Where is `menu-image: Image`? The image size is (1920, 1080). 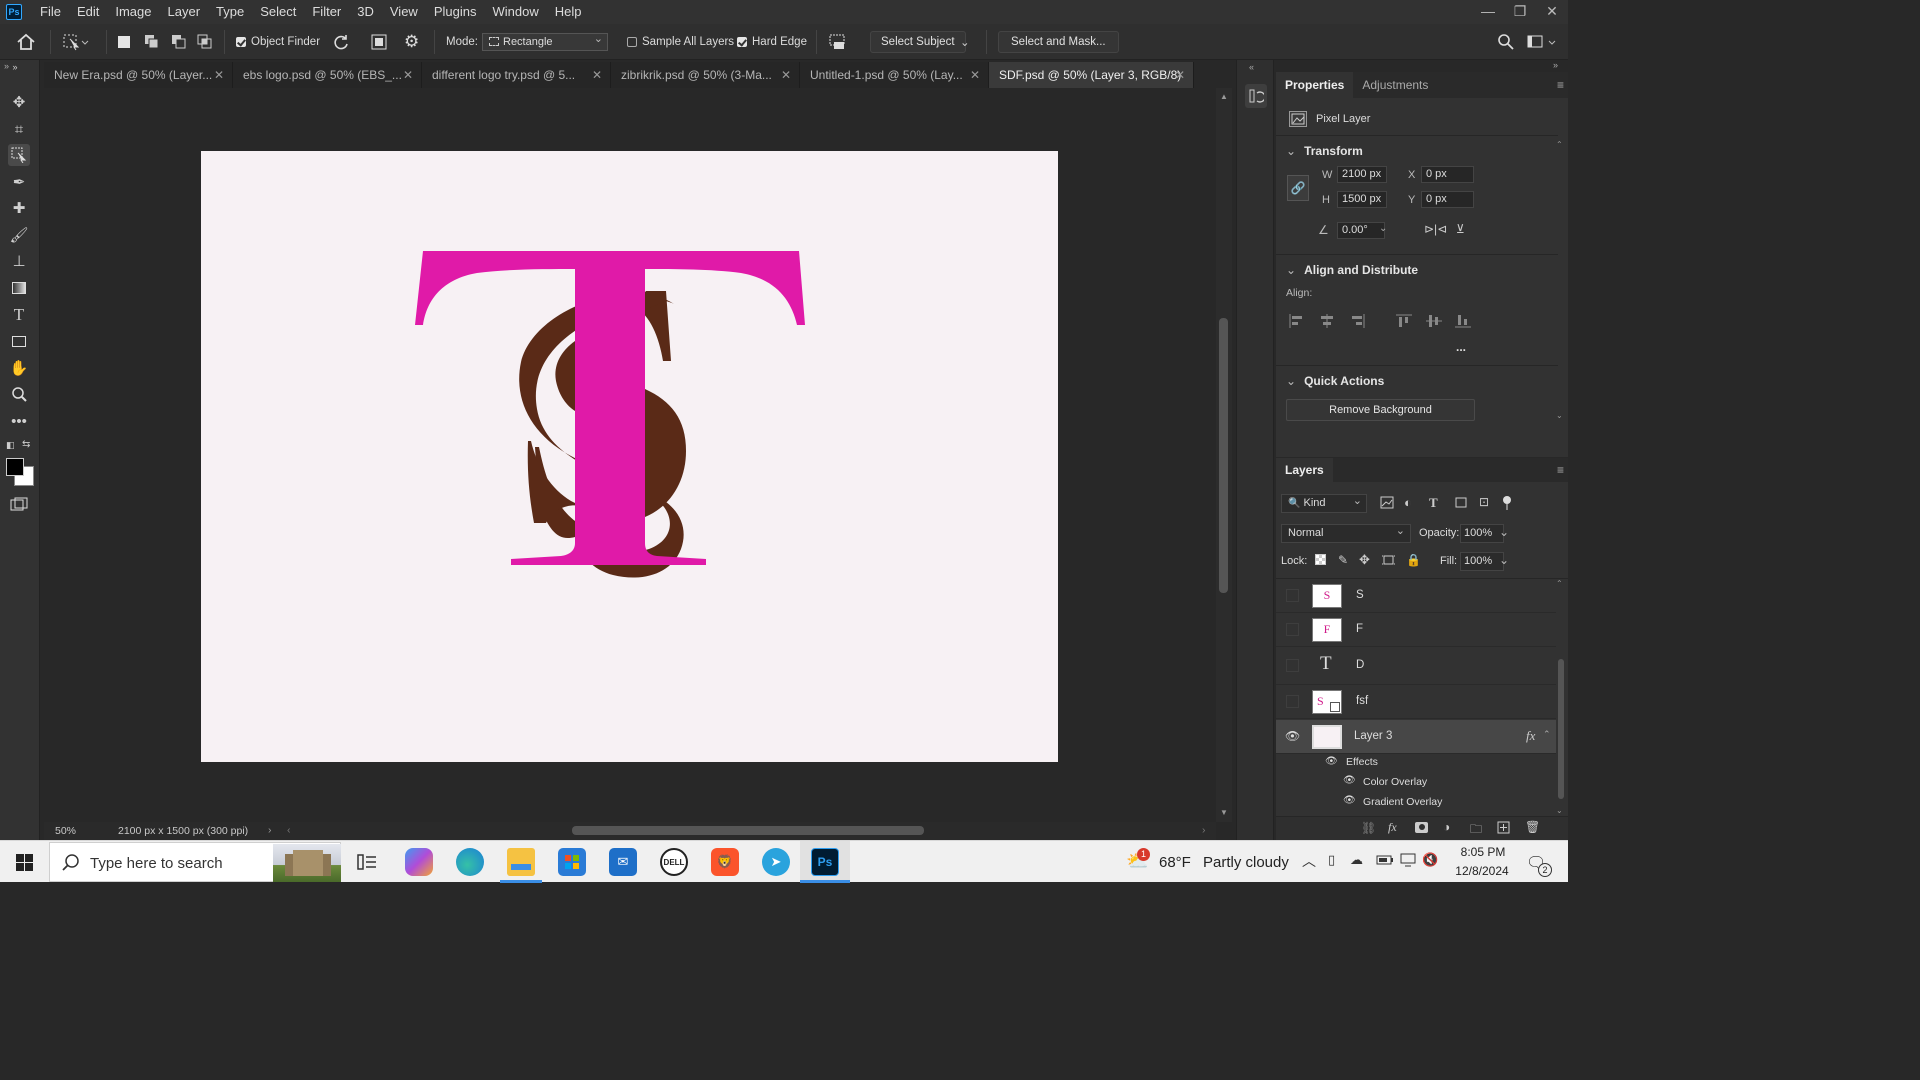
menu-image: Image is located at coordinates (133, 12).